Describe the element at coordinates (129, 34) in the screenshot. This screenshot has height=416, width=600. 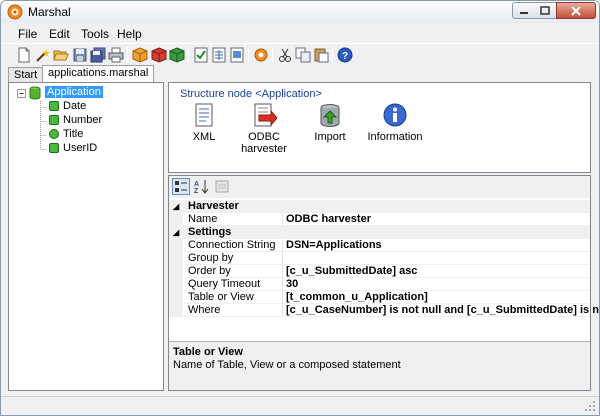
I see `menu-help: Help` at that location.